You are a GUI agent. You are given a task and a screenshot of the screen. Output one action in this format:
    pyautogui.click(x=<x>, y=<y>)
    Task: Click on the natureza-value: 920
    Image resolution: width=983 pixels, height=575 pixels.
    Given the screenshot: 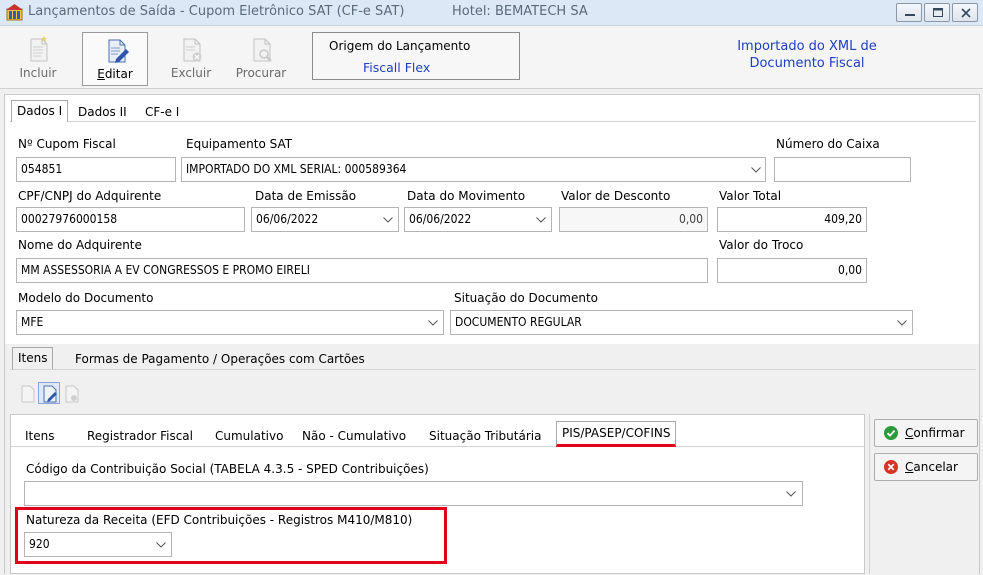 What is the action you would take?
    pyautogui.click(x=39, y=544)
    